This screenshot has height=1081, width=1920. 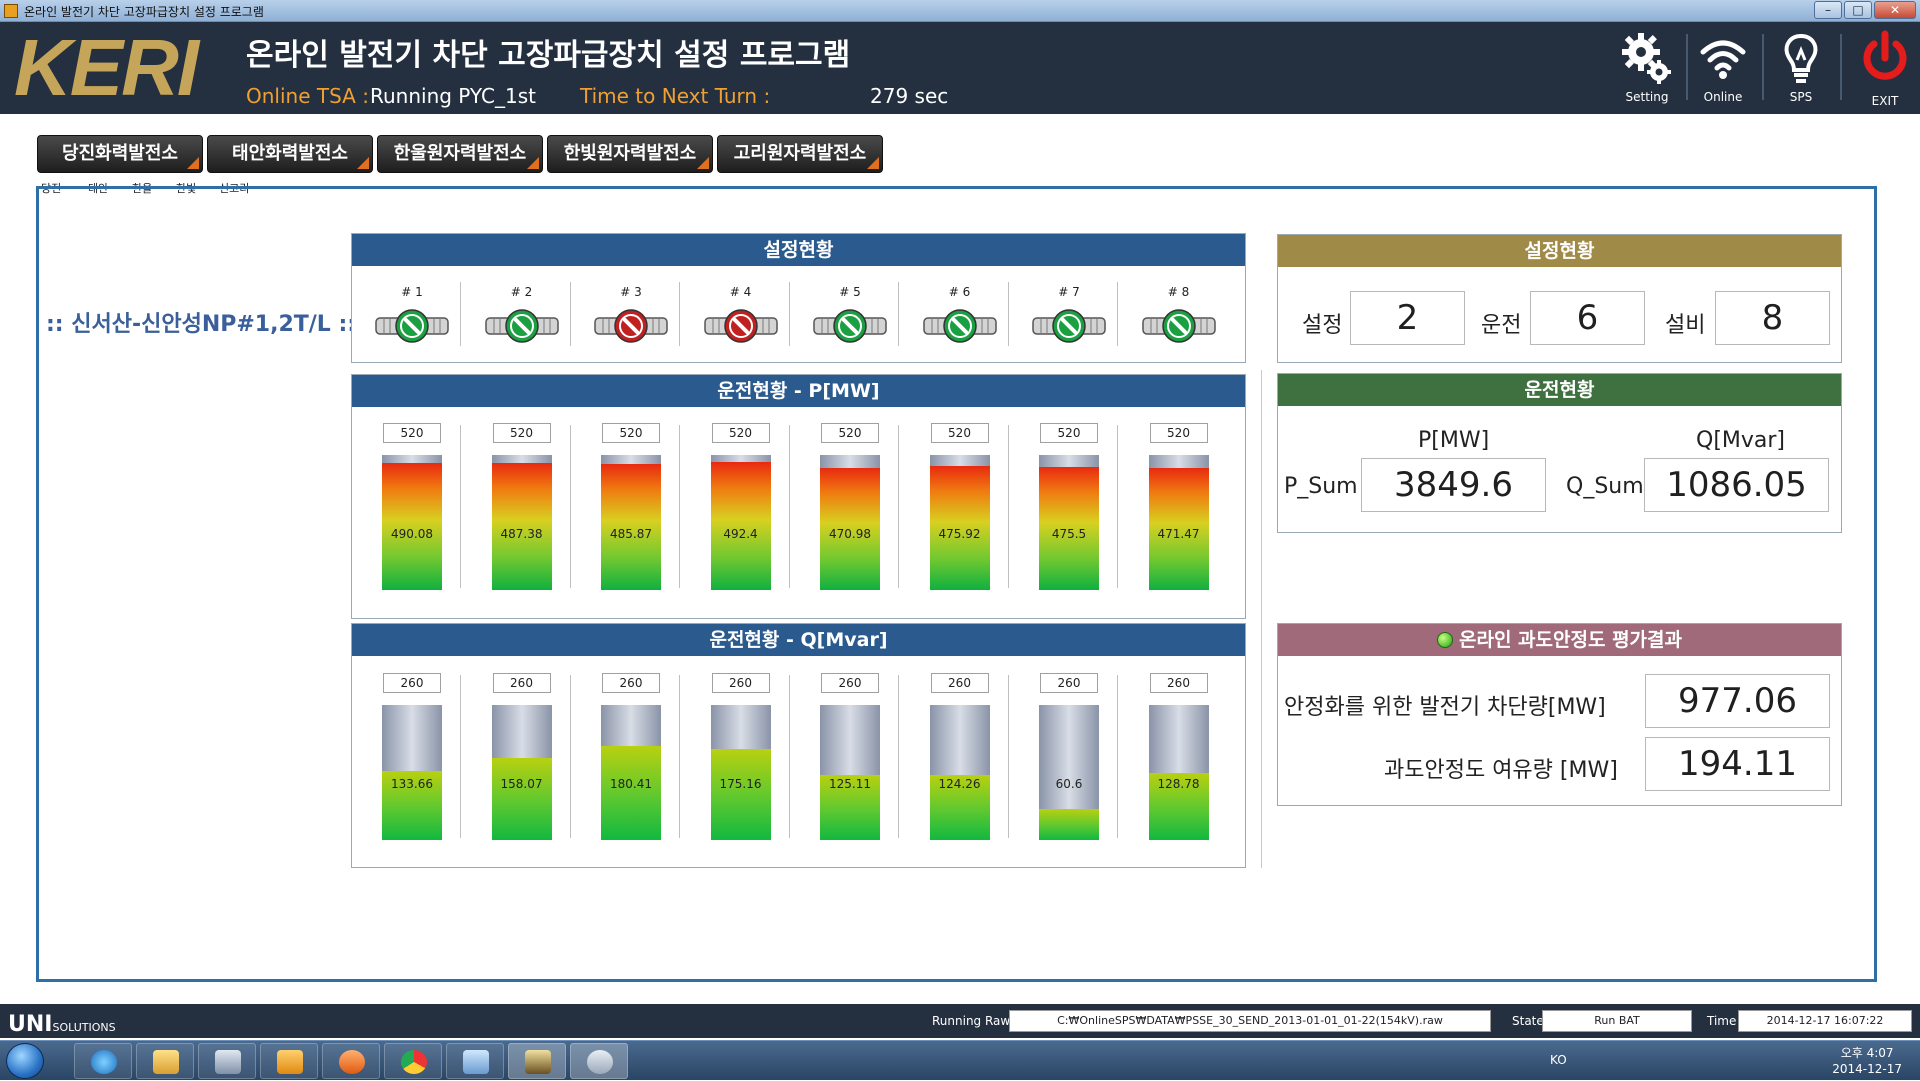 What do you see at coordinates (1559, 640) in the screenshot?
I see `tsa-result-header: 온라인 과도안정도 평가결과` at bounding box center [1559, 640].